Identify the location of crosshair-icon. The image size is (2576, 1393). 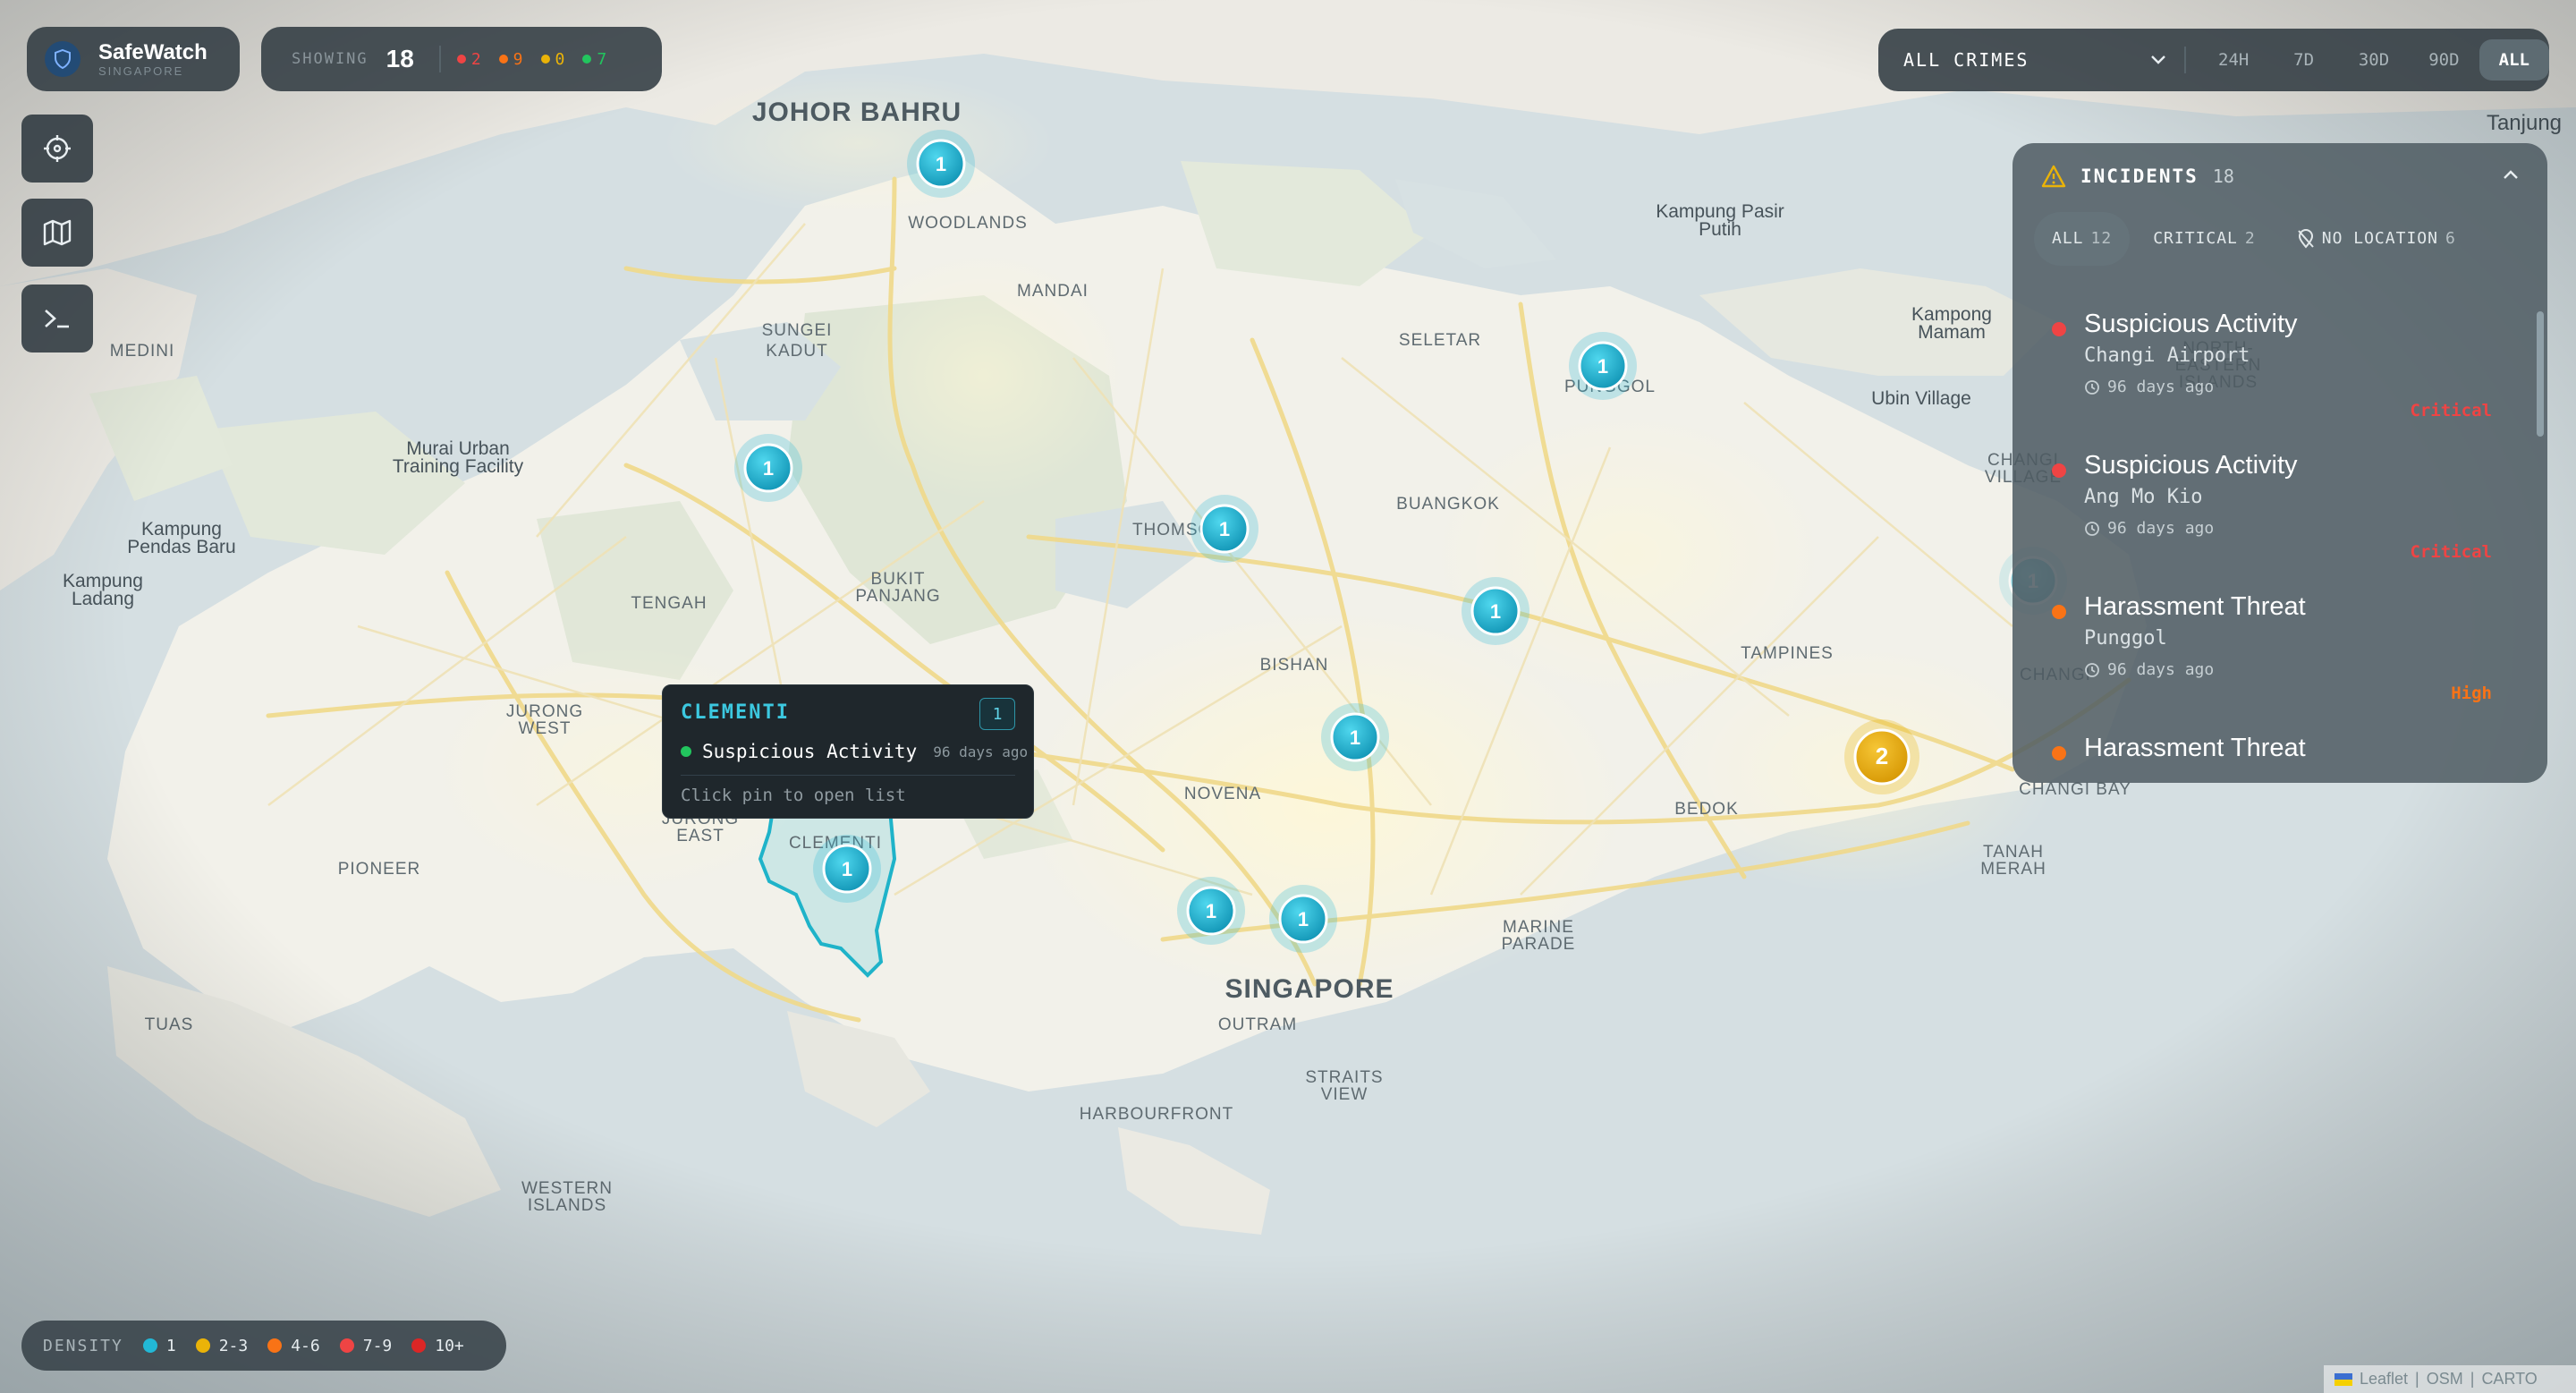
(57, 148).